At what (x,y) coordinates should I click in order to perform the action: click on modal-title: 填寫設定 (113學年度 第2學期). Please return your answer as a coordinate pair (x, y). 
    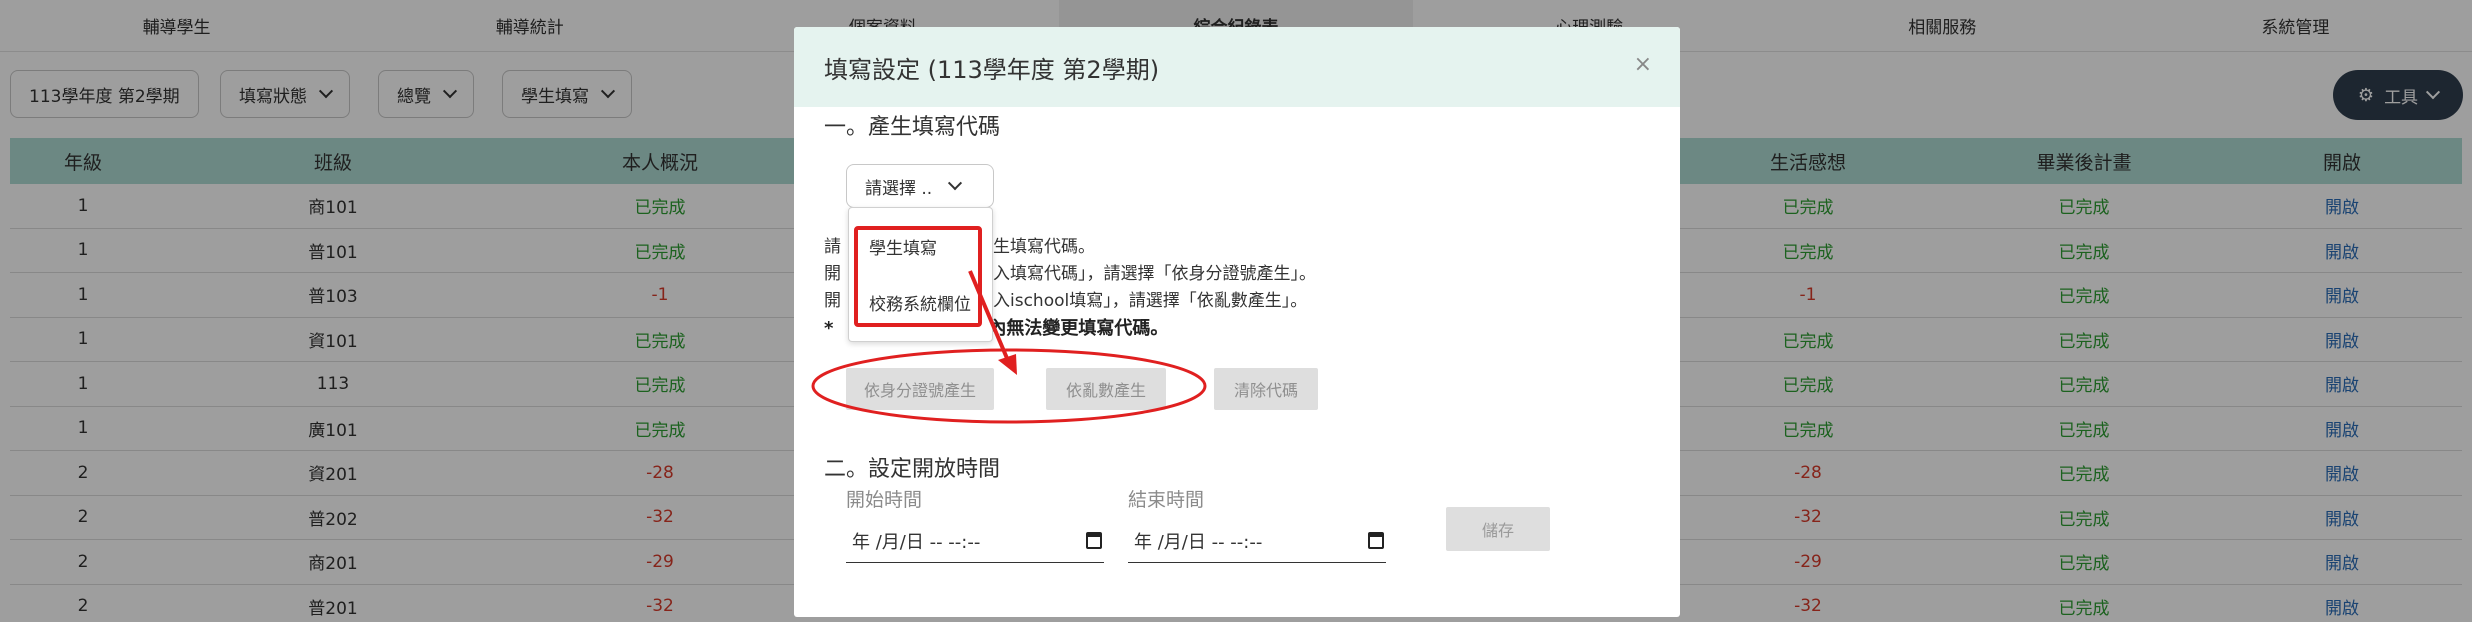
    Looking at the image, I should click on (992, 69).